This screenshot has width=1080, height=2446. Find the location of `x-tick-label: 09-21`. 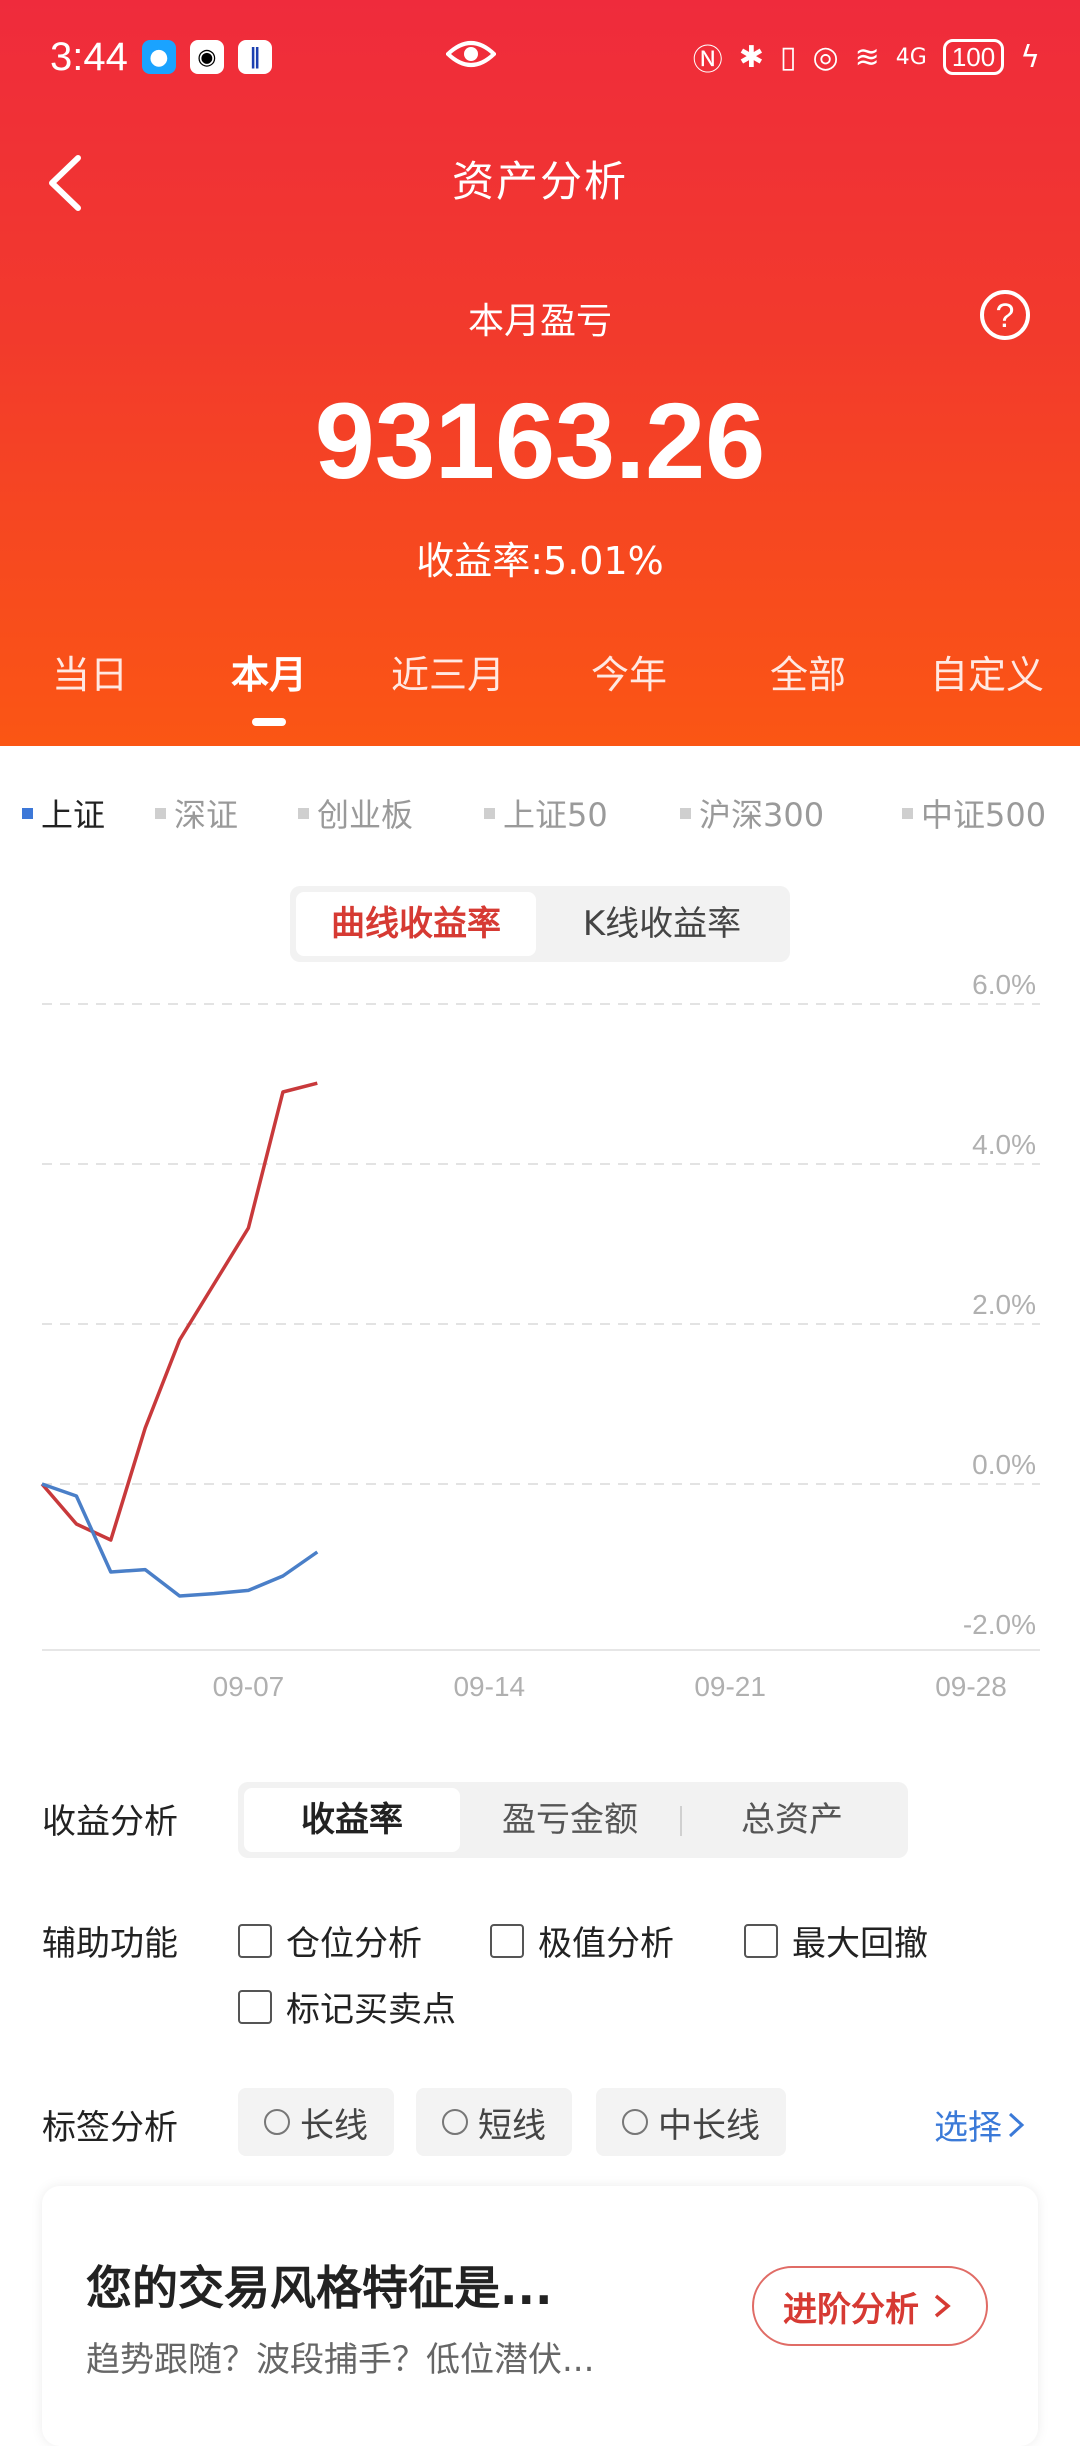

x-tick-label: 09-21 is located at coordinates (730, 1686).